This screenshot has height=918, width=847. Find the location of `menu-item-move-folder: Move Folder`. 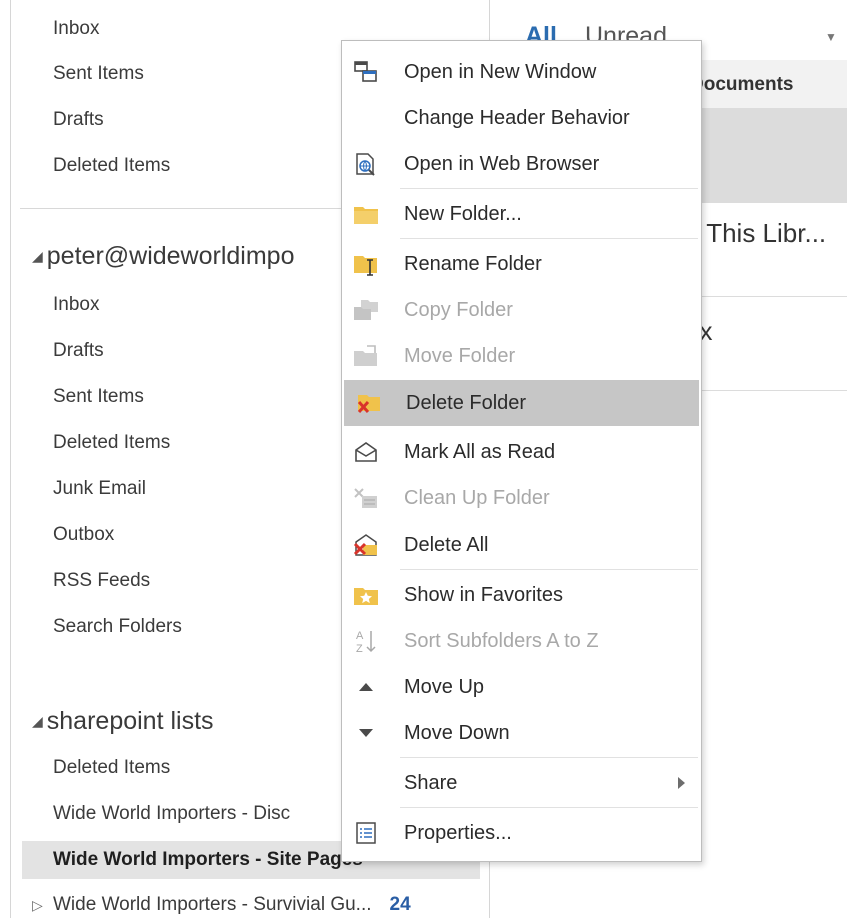

menu-item-move-folder: Move Folder is located at coordinates (521, 356).